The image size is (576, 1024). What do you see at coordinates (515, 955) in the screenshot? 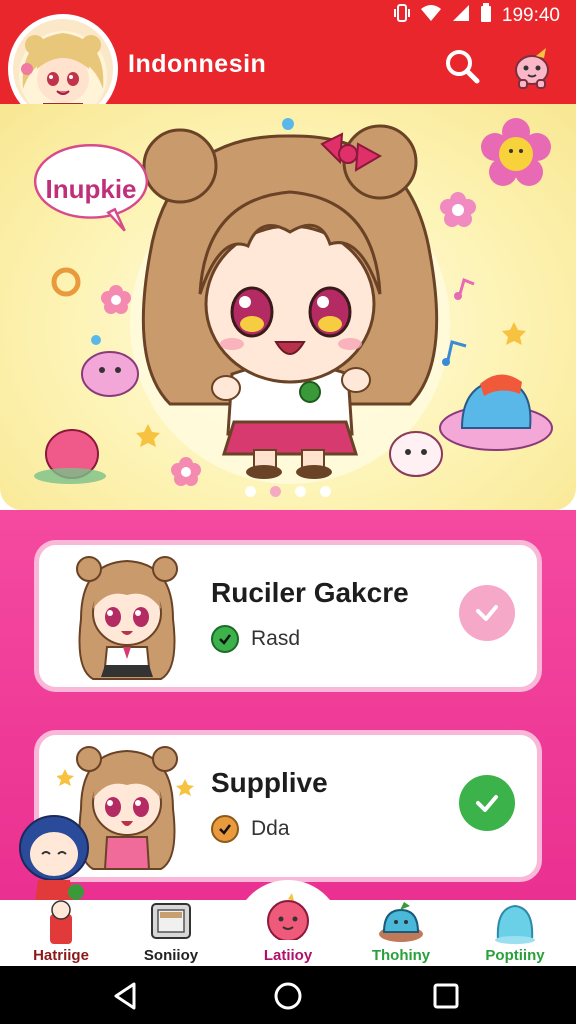
I see `nav-label: Poptiiny` at bounding box center [515, 955].